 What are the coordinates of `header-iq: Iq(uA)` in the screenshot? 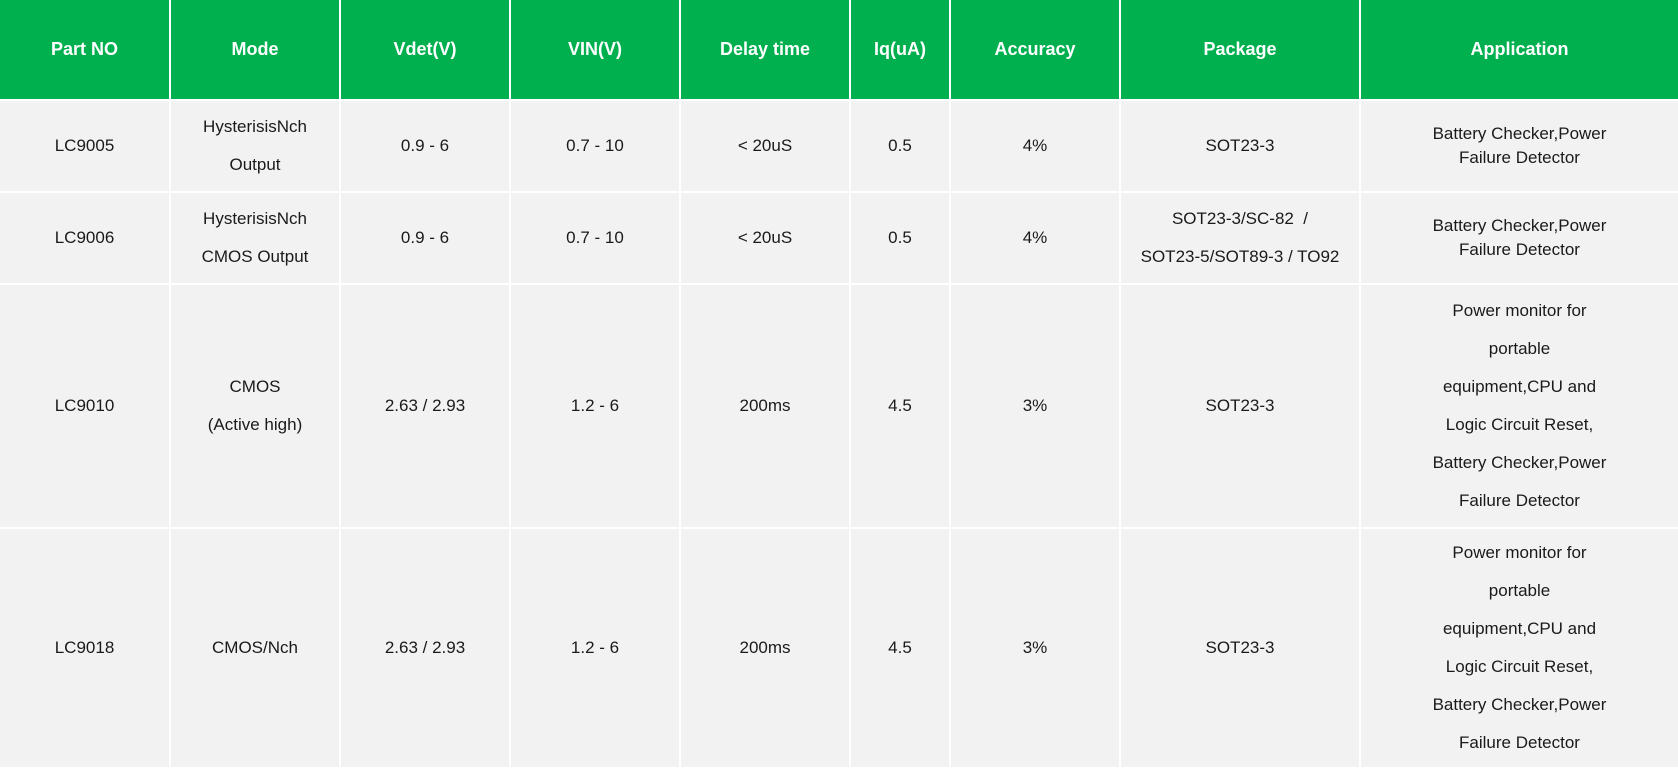 It's located at (900, 50).